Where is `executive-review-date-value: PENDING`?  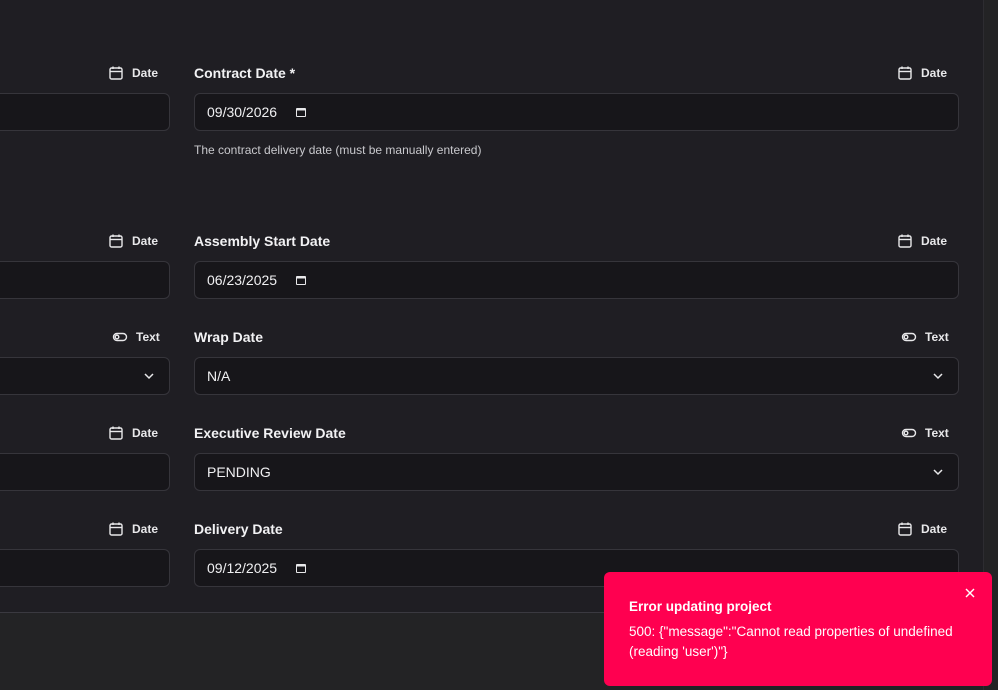 executive-review-date-value: PENDING is located at coordinates (239, 472).